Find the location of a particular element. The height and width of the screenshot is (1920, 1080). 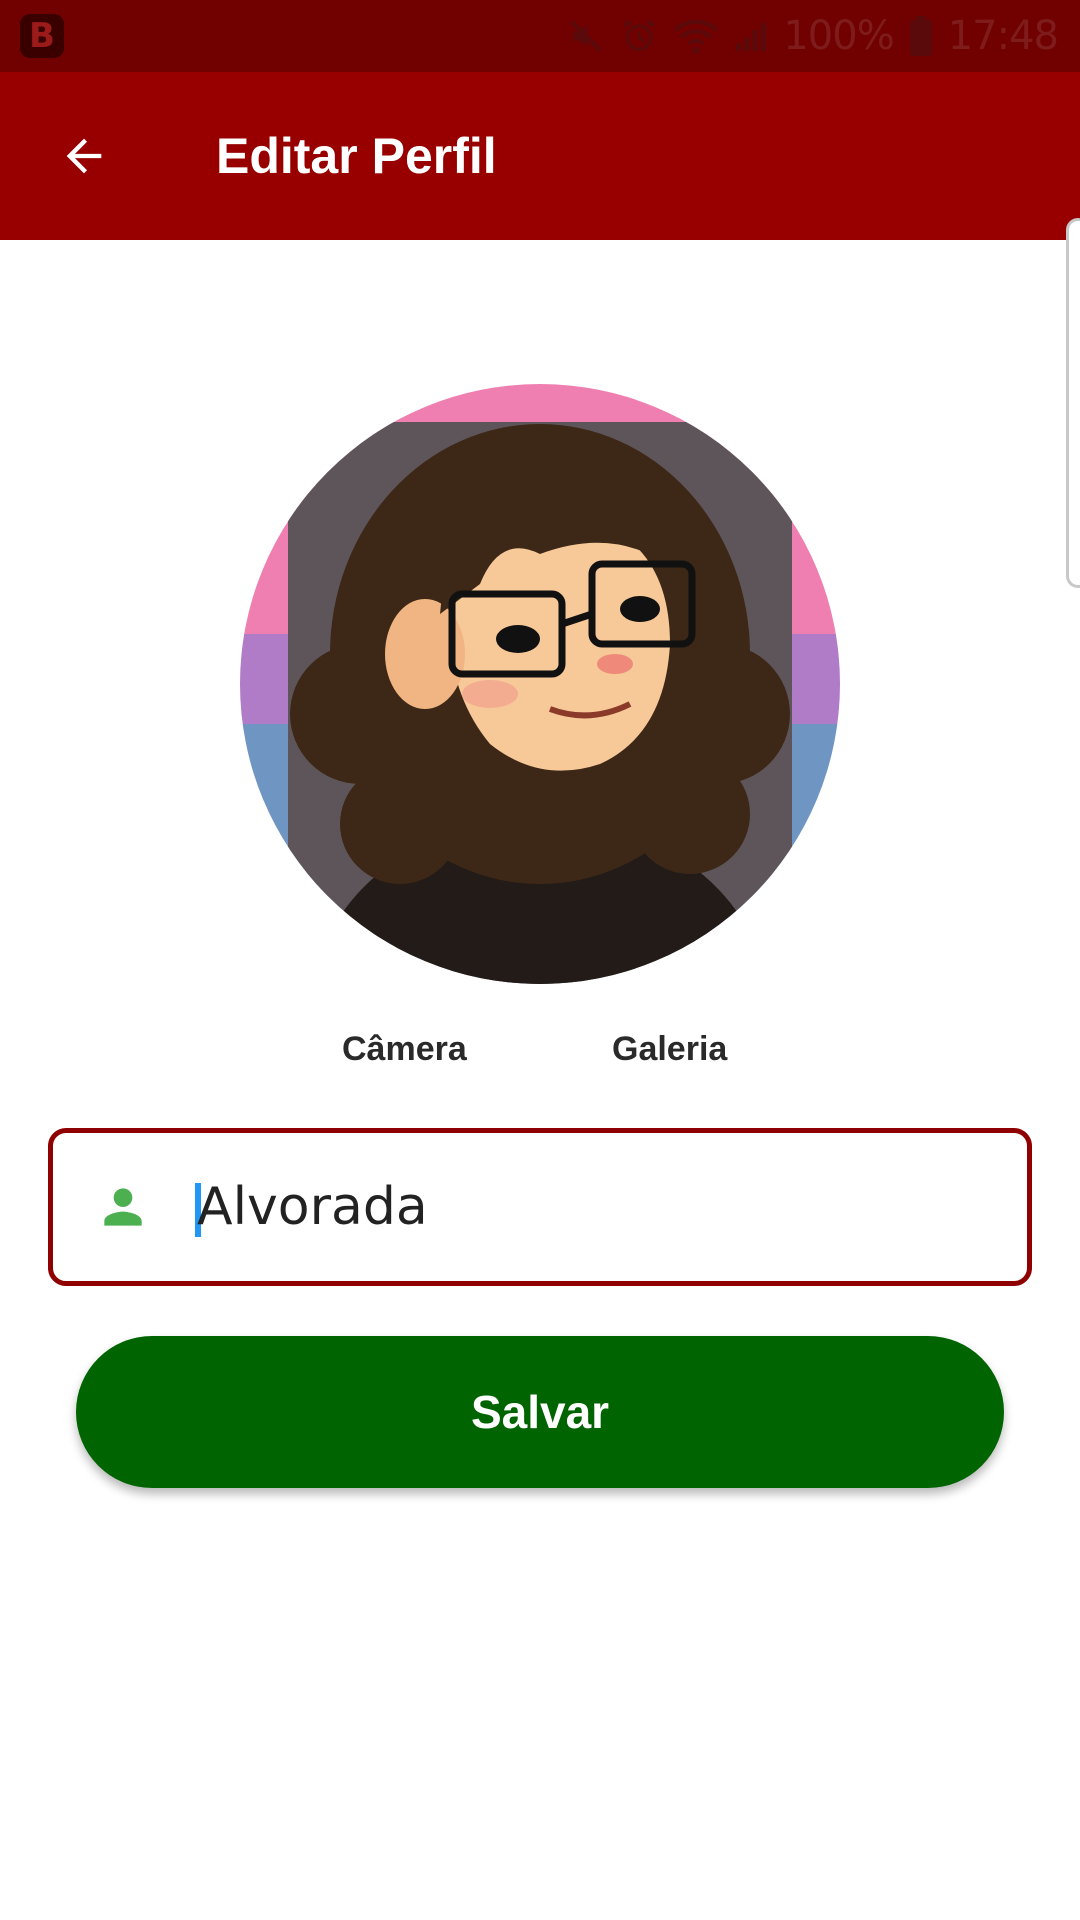

arrow-back-icon is located at coordinates (84, 156).